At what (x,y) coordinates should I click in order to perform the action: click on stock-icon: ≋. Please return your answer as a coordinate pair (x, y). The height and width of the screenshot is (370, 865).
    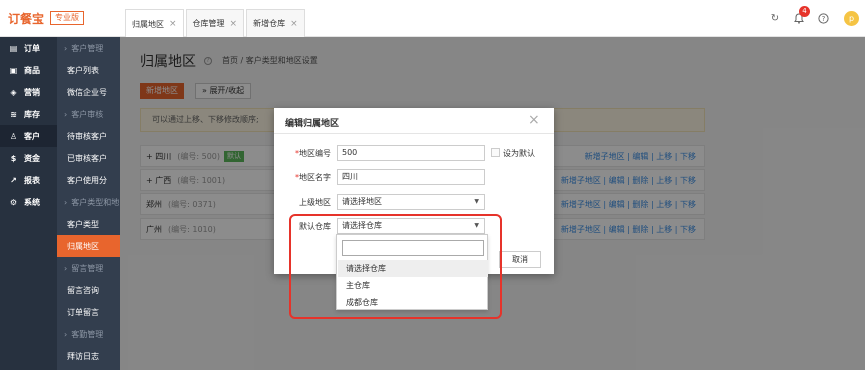
    Looking at the image, I should click on (13, 114).